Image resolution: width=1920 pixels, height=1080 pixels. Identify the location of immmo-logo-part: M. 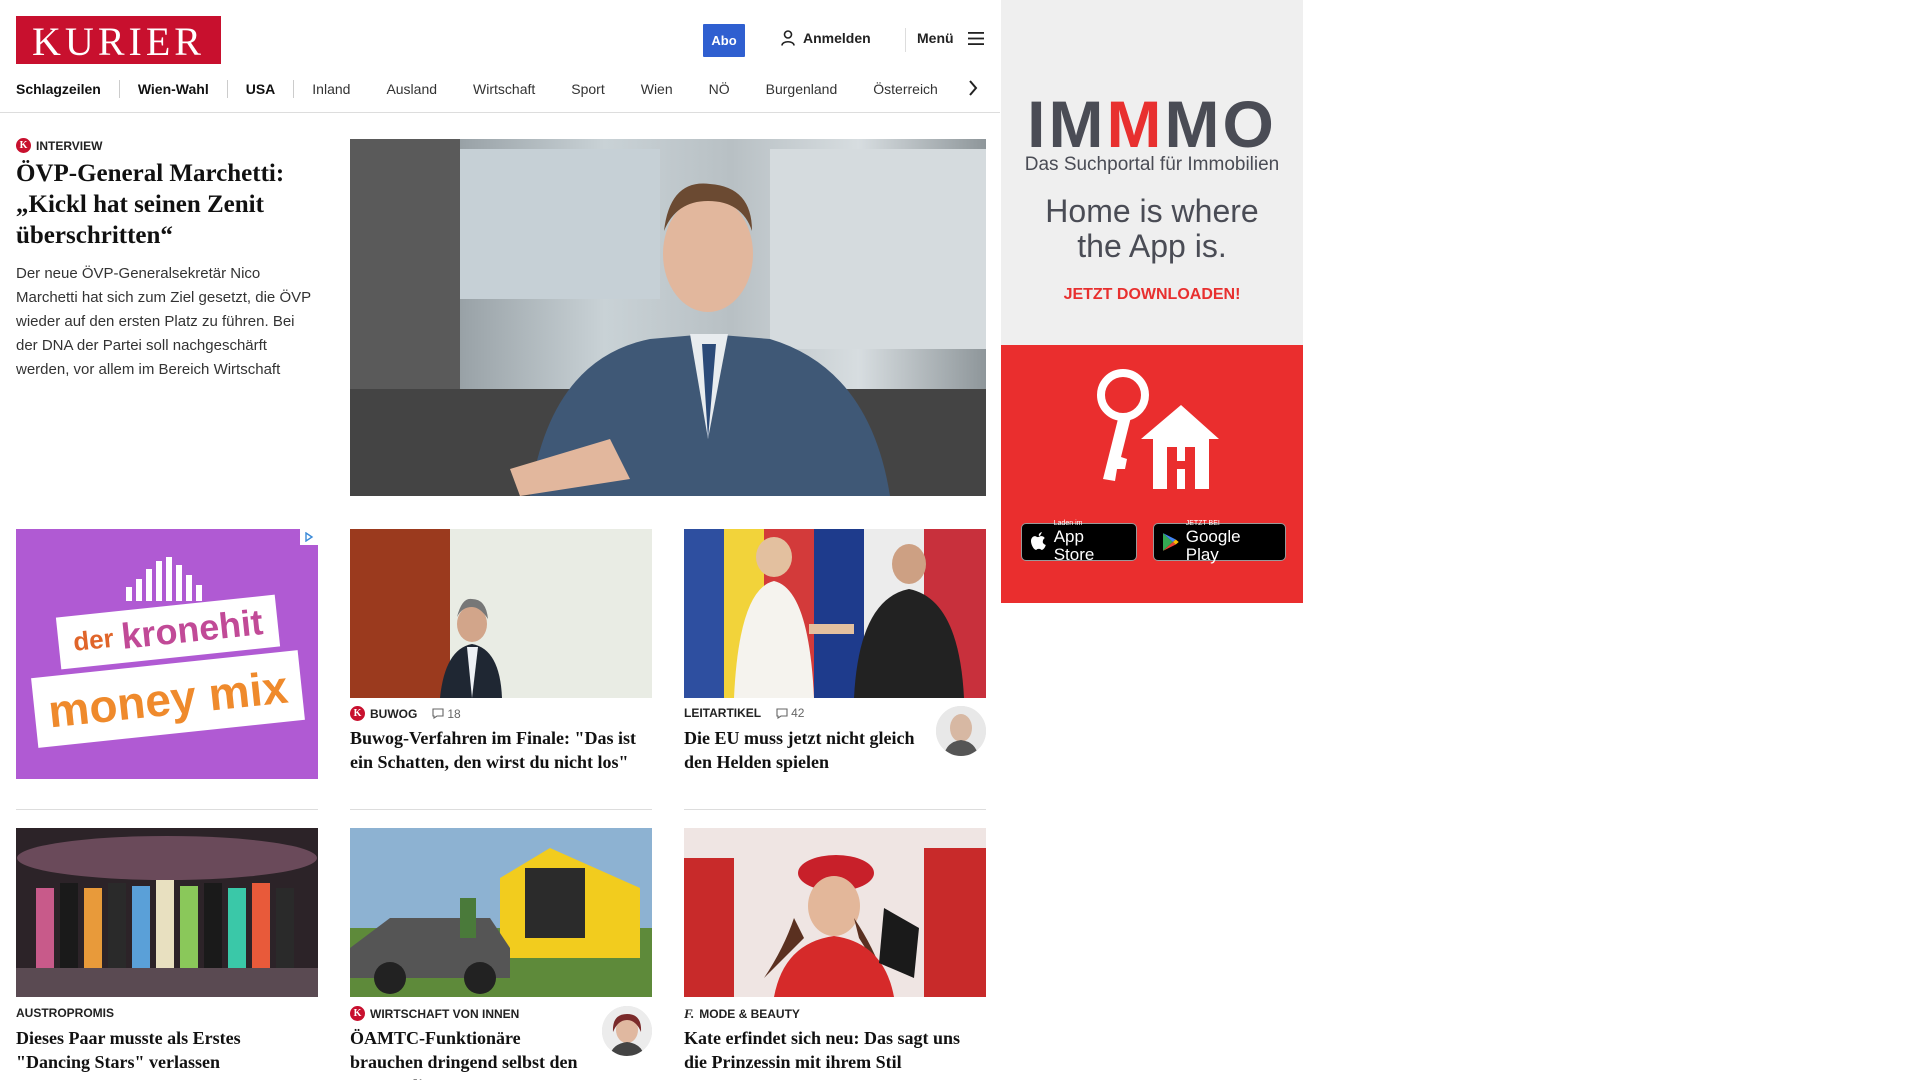
(1135, 124).